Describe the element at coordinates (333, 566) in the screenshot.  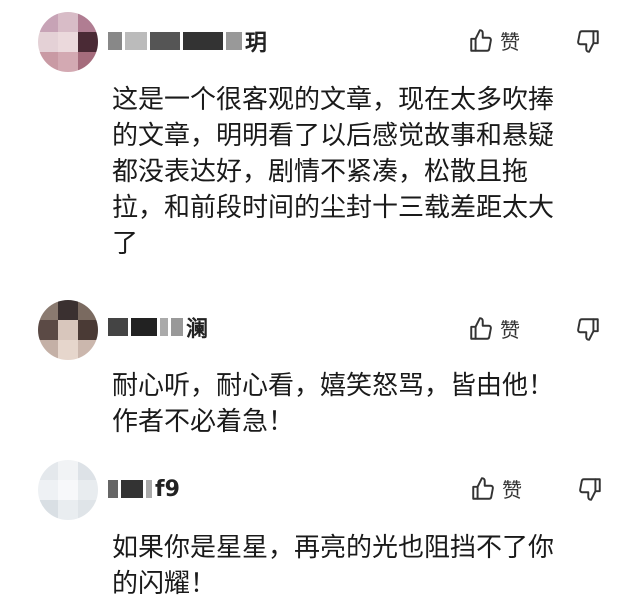
I see `comment-text: 如果你是星星，再亮的光也阻挡不了你 的闪耀！` at that location.